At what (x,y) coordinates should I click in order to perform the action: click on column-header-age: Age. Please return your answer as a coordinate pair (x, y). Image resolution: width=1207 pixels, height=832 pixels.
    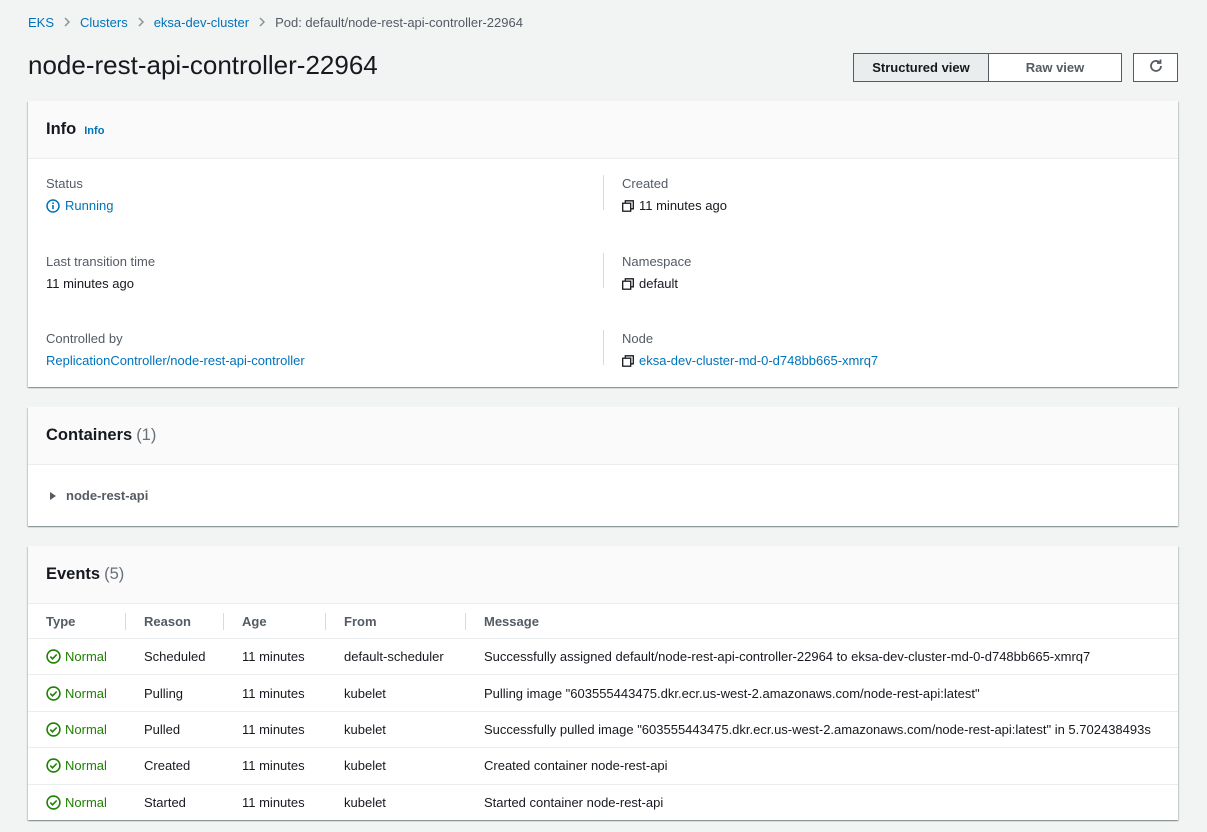
    Looking at the image, I should click on (275, 621).